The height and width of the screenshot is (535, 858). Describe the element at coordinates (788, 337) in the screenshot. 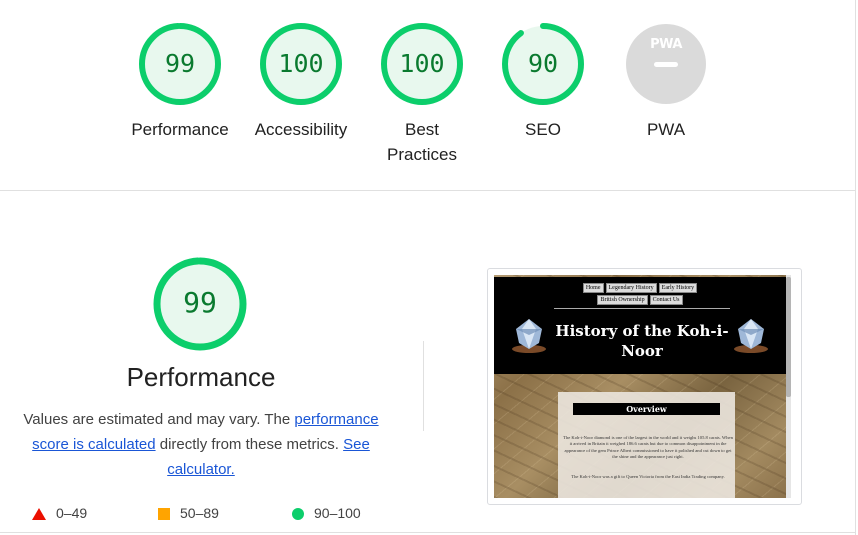

I see `screenshot-scroll-thumb` at that location.